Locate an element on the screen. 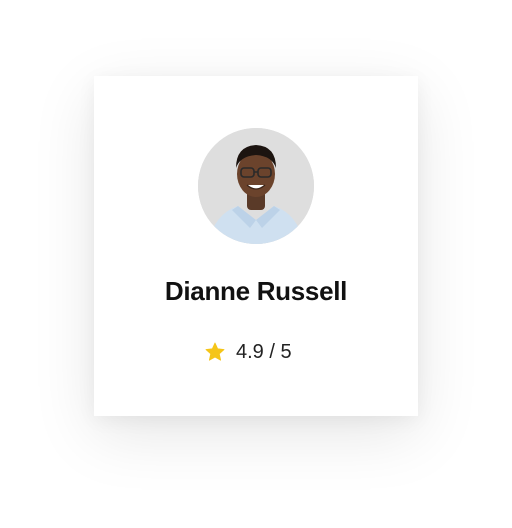 This screenshot has height=528, width=512. star-icon is located at coordinates (215, 352).